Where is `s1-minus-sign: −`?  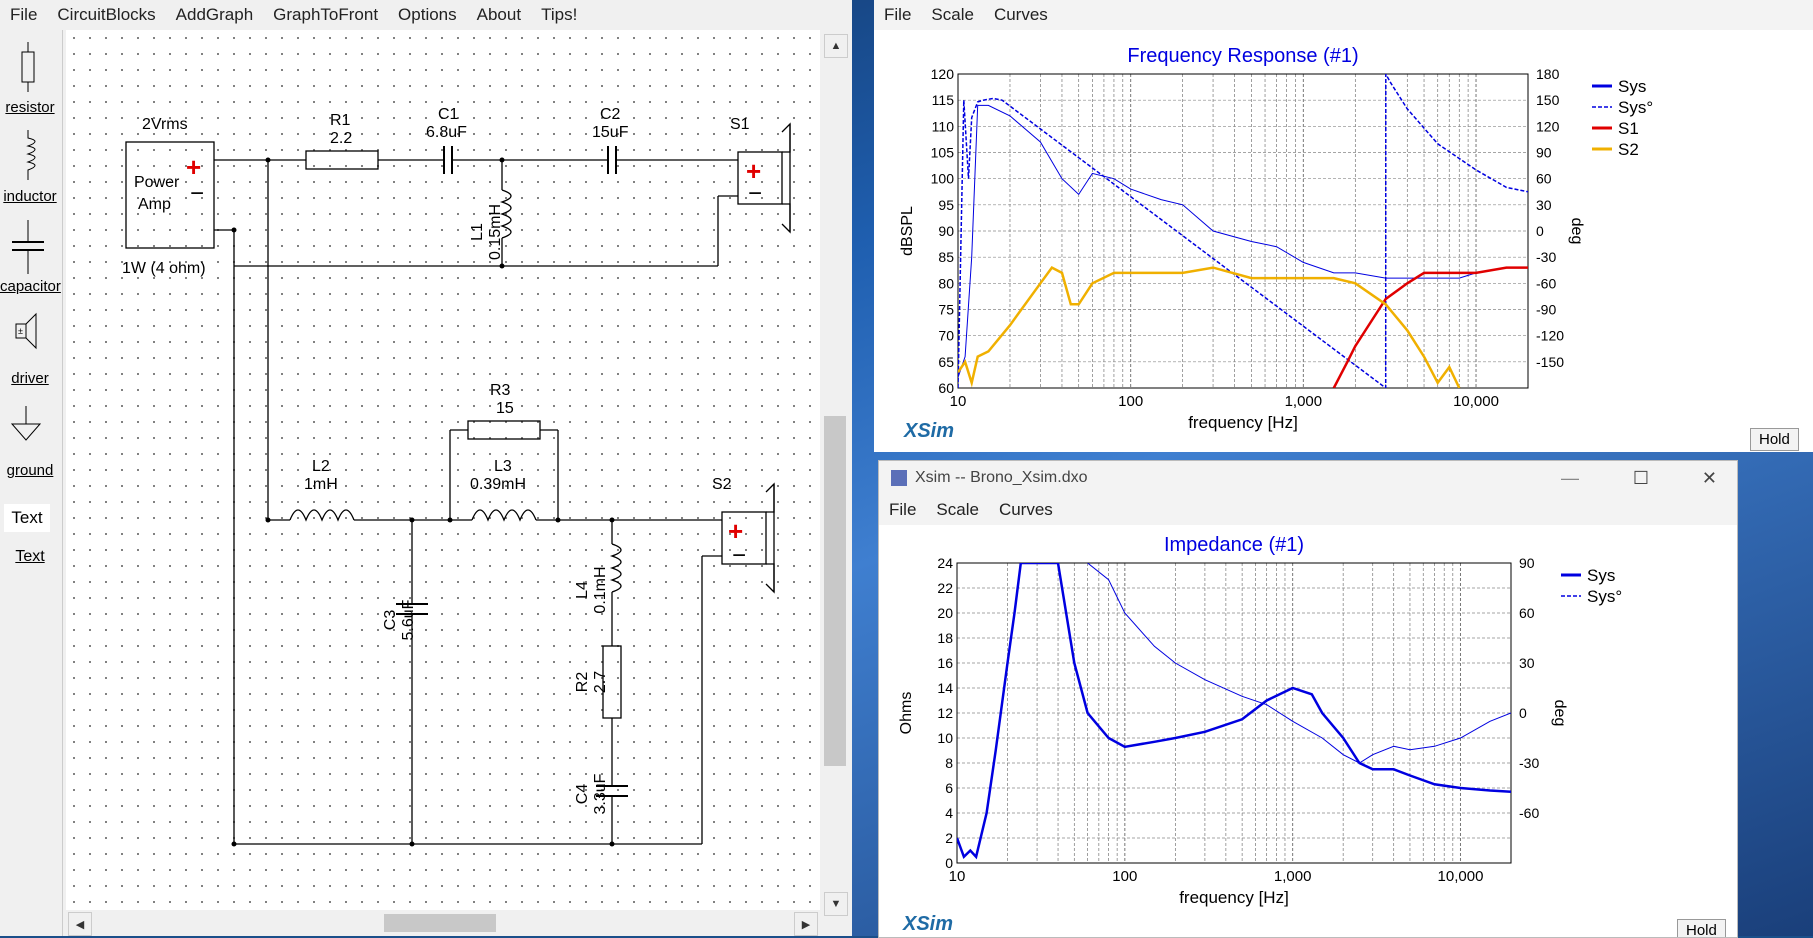 s1-minus-sign: − is located at coordinates (755, 193).